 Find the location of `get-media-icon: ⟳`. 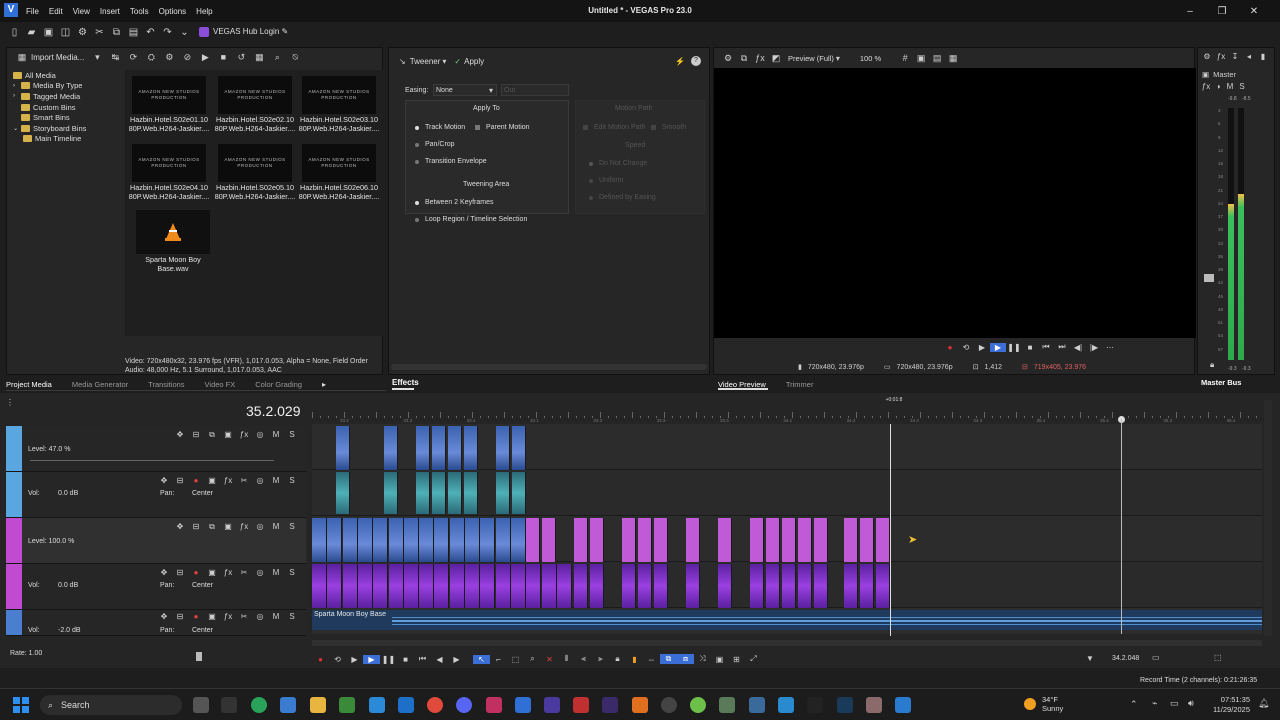

get-media-icon: ⟳ is located at coordinates (133, 57).